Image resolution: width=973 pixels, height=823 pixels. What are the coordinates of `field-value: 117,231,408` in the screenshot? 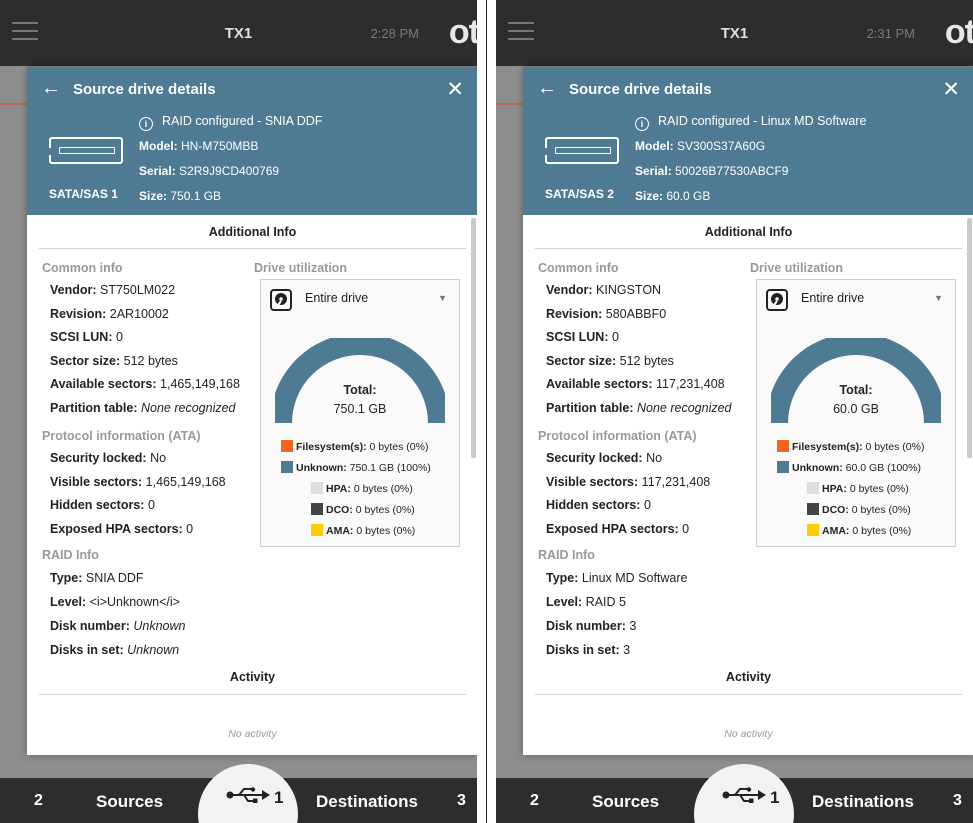 It's located at (676, 481).